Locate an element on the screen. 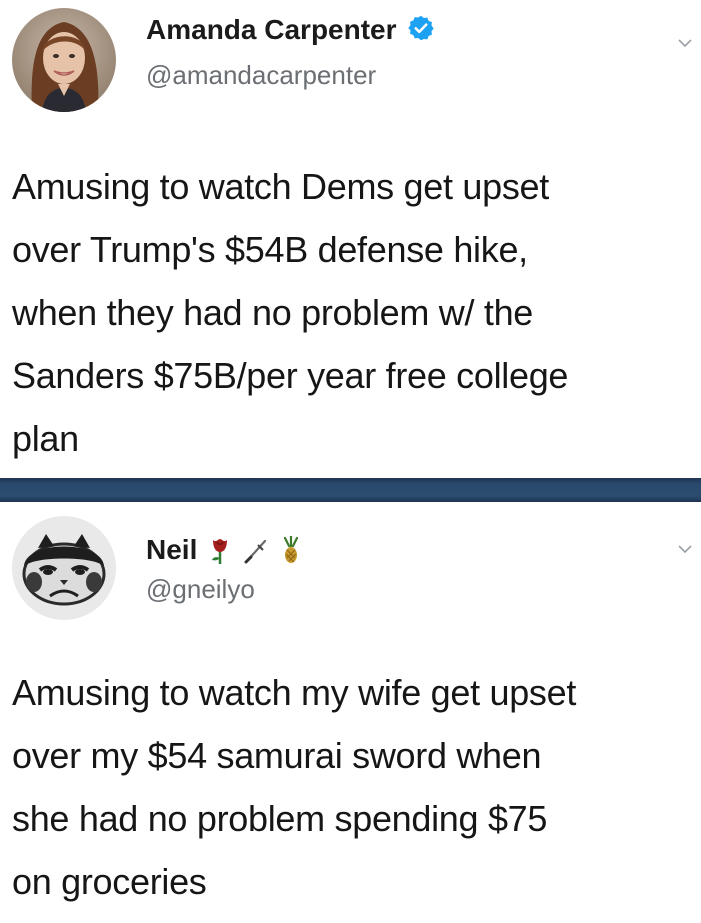 The width and height of the screenshot is (701, 923). tweet-text-line: over my $54 samurai sword when is located at coordinates (277, 755).